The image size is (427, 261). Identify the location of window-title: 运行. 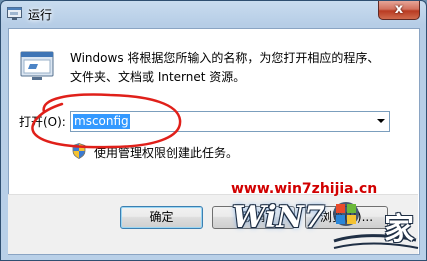
(40, 15).